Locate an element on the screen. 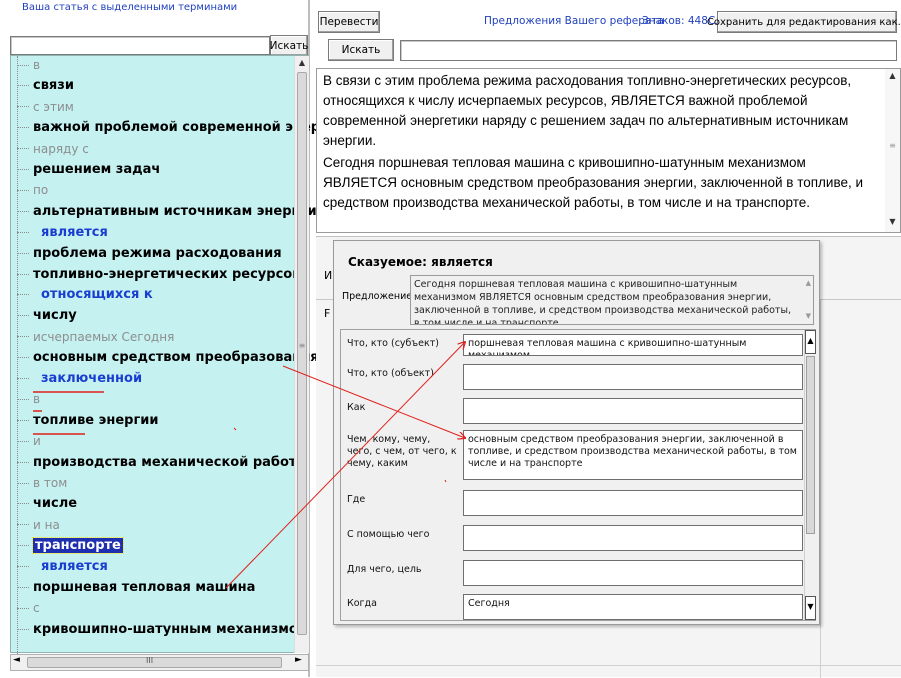 This screenshot has height=678, width=901. annotation-arrow-subject is located at coordinates (345, 465).